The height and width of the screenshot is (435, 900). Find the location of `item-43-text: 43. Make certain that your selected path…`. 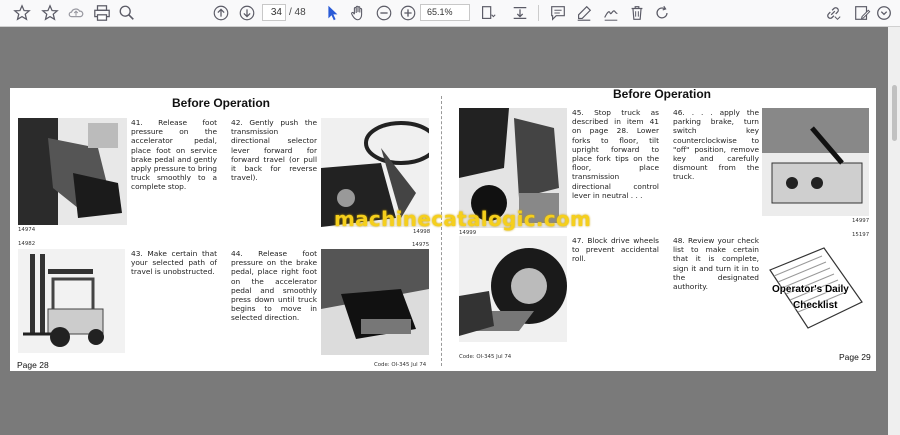

item-43-text: 43. Make certain that your selected path… is located at coordinates (174, 263).